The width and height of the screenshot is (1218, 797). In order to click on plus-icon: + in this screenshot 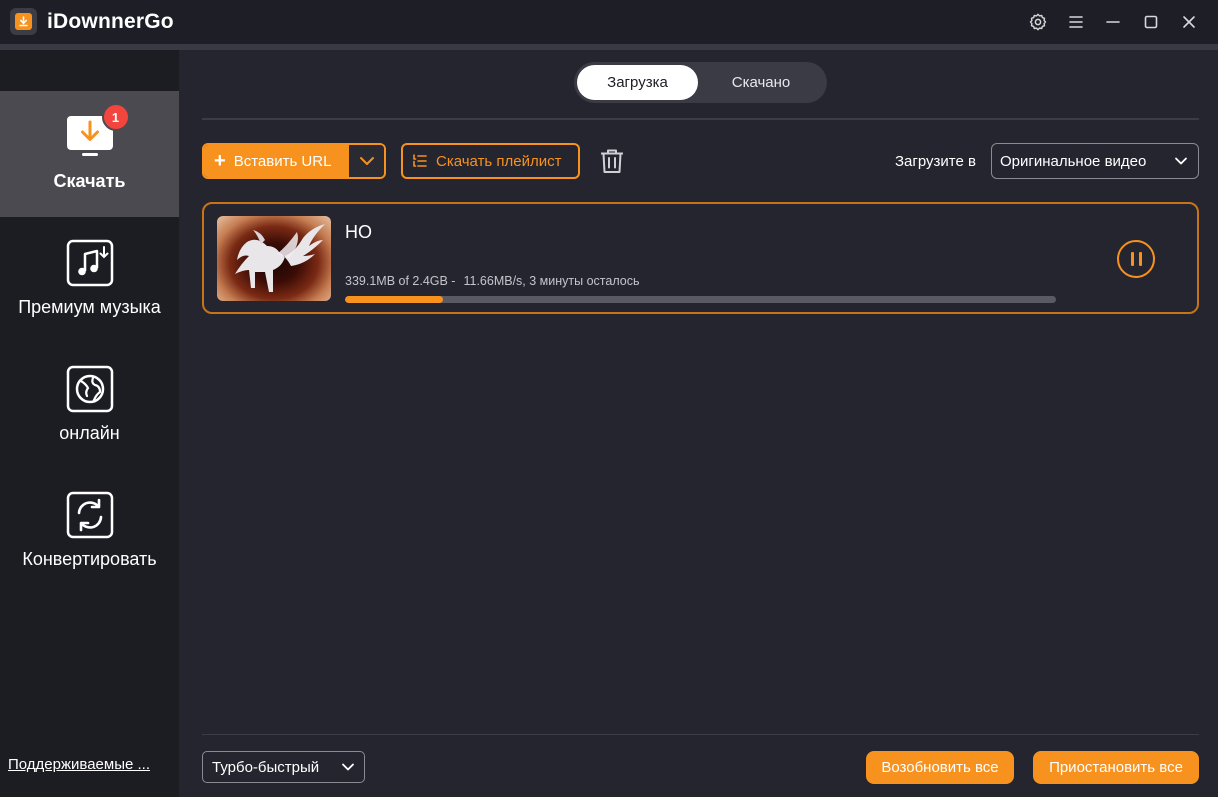, I will do `click(220, 161)`.